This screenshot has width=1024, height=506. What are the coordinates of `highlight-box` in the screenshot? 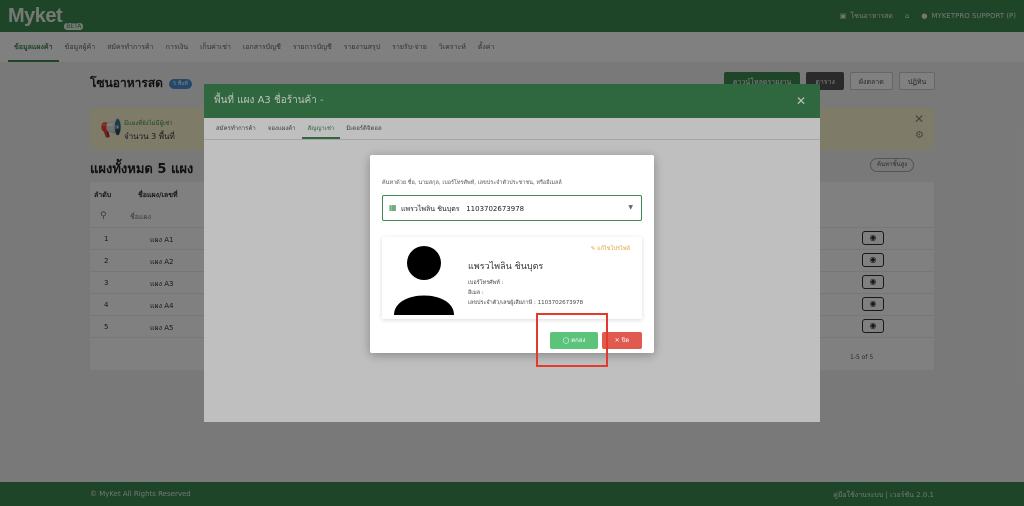 It's located at (572, 340).